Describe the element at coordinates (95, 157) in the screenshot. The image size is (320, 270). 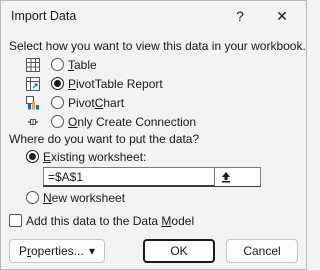
I see `option-existing-worksheet-label: Existing worksheet:` at that location.